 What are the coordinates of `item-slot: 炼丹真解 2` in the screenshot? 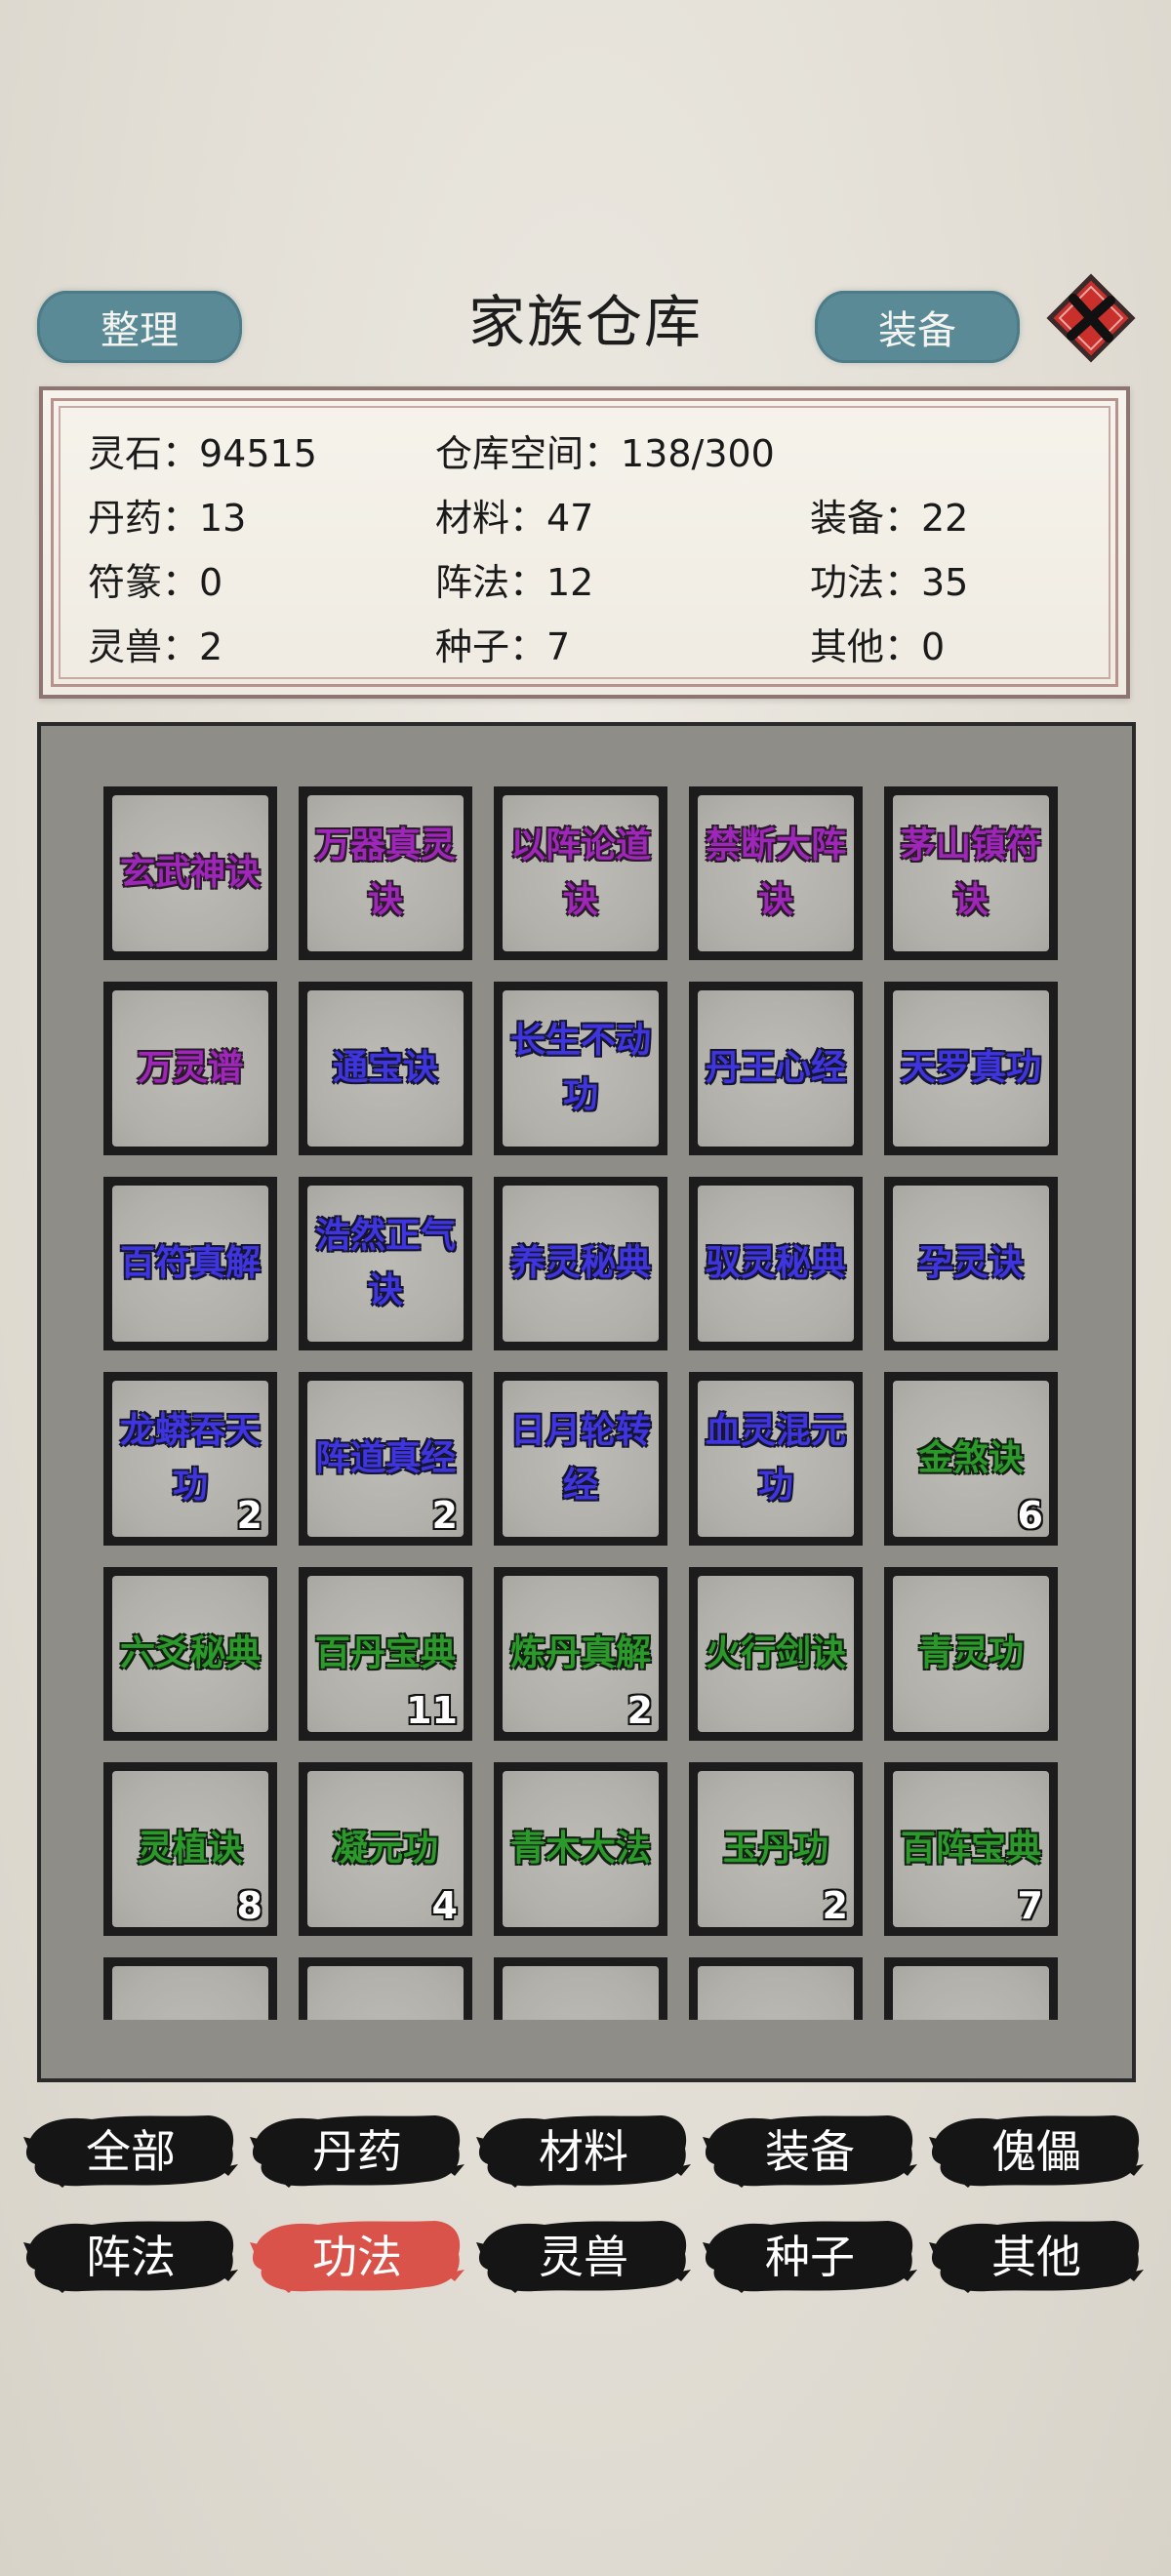 It's located at (580, 1654).